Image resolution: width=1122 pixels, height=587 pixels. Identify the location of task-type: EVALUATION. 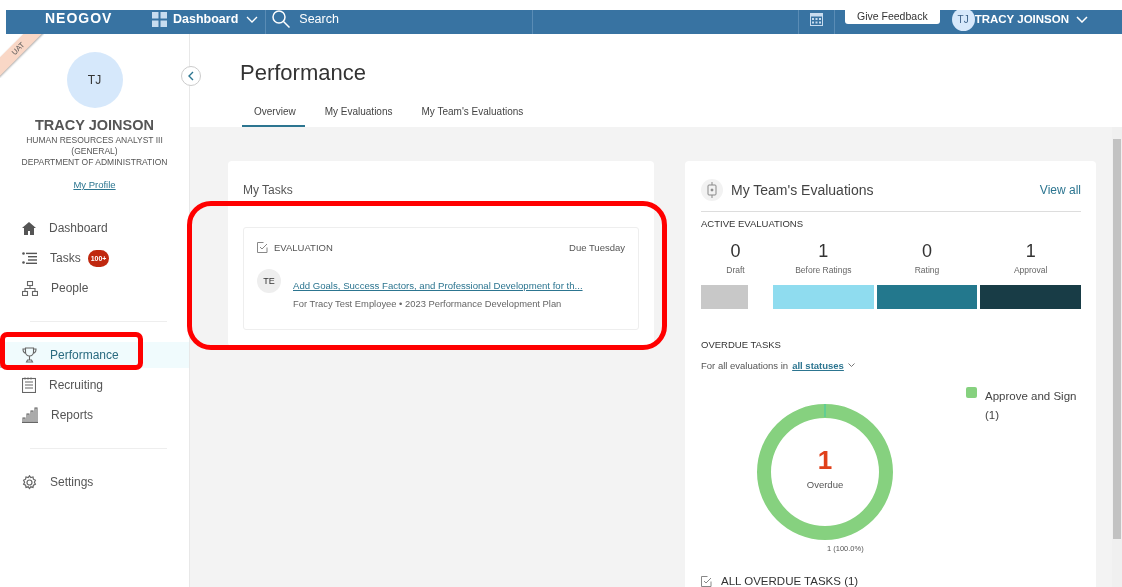
(304, 247).